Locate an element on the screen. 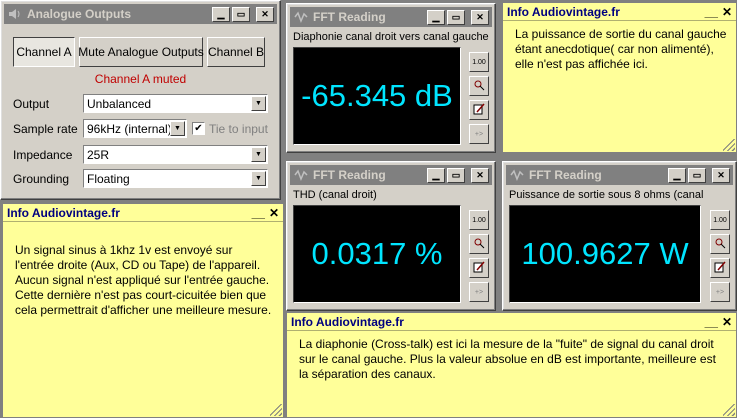 The height and width of the screenshot is (418, 737). speaker-icon is located at coordinates (15, 14).